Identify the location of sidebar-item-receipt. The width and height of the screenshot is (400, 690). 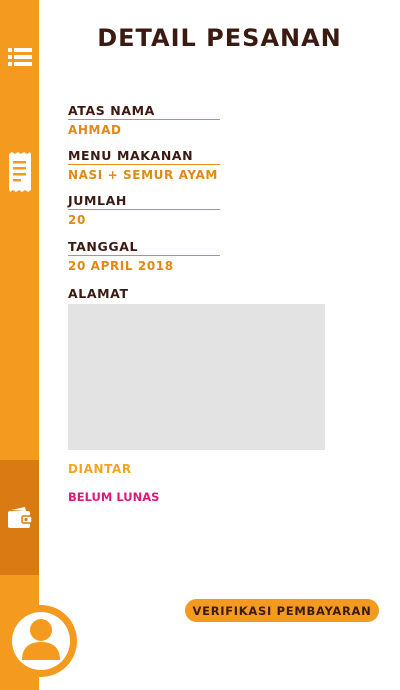
(19, 172).